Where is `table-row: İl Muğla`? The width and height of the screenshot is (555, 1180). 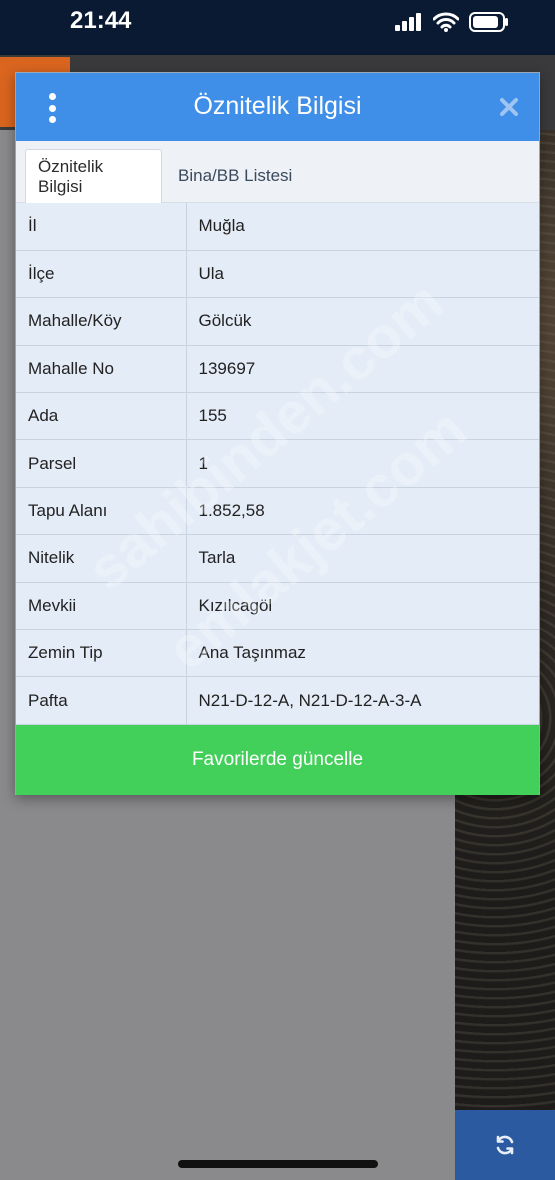 table-row: İl Muğla is located at coordinates (277, 227).